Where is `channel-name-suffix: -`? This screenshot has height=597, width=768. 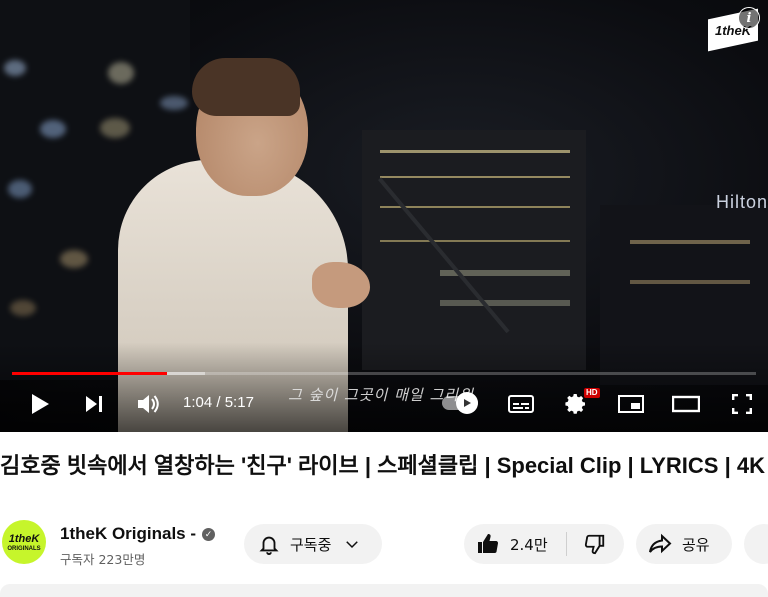 channel-name-suffix: - is located at coordinates (193, 533).